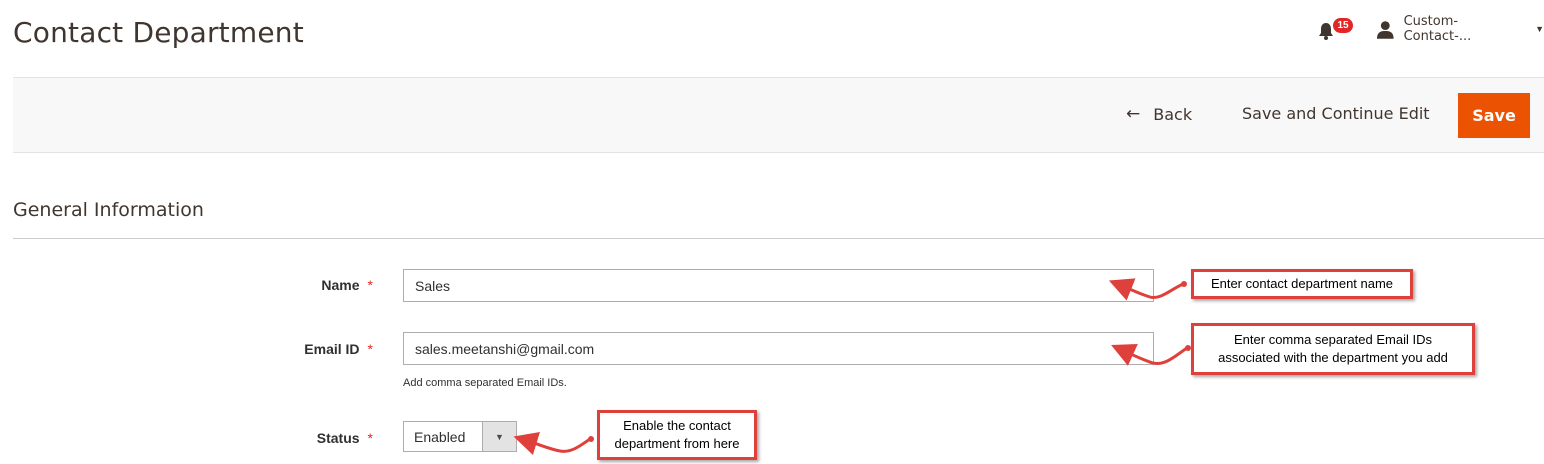 The height and width of the screenshot is (464, 1544). I want to click on status-callout-line1: Enable the contact, so click(677, 425).